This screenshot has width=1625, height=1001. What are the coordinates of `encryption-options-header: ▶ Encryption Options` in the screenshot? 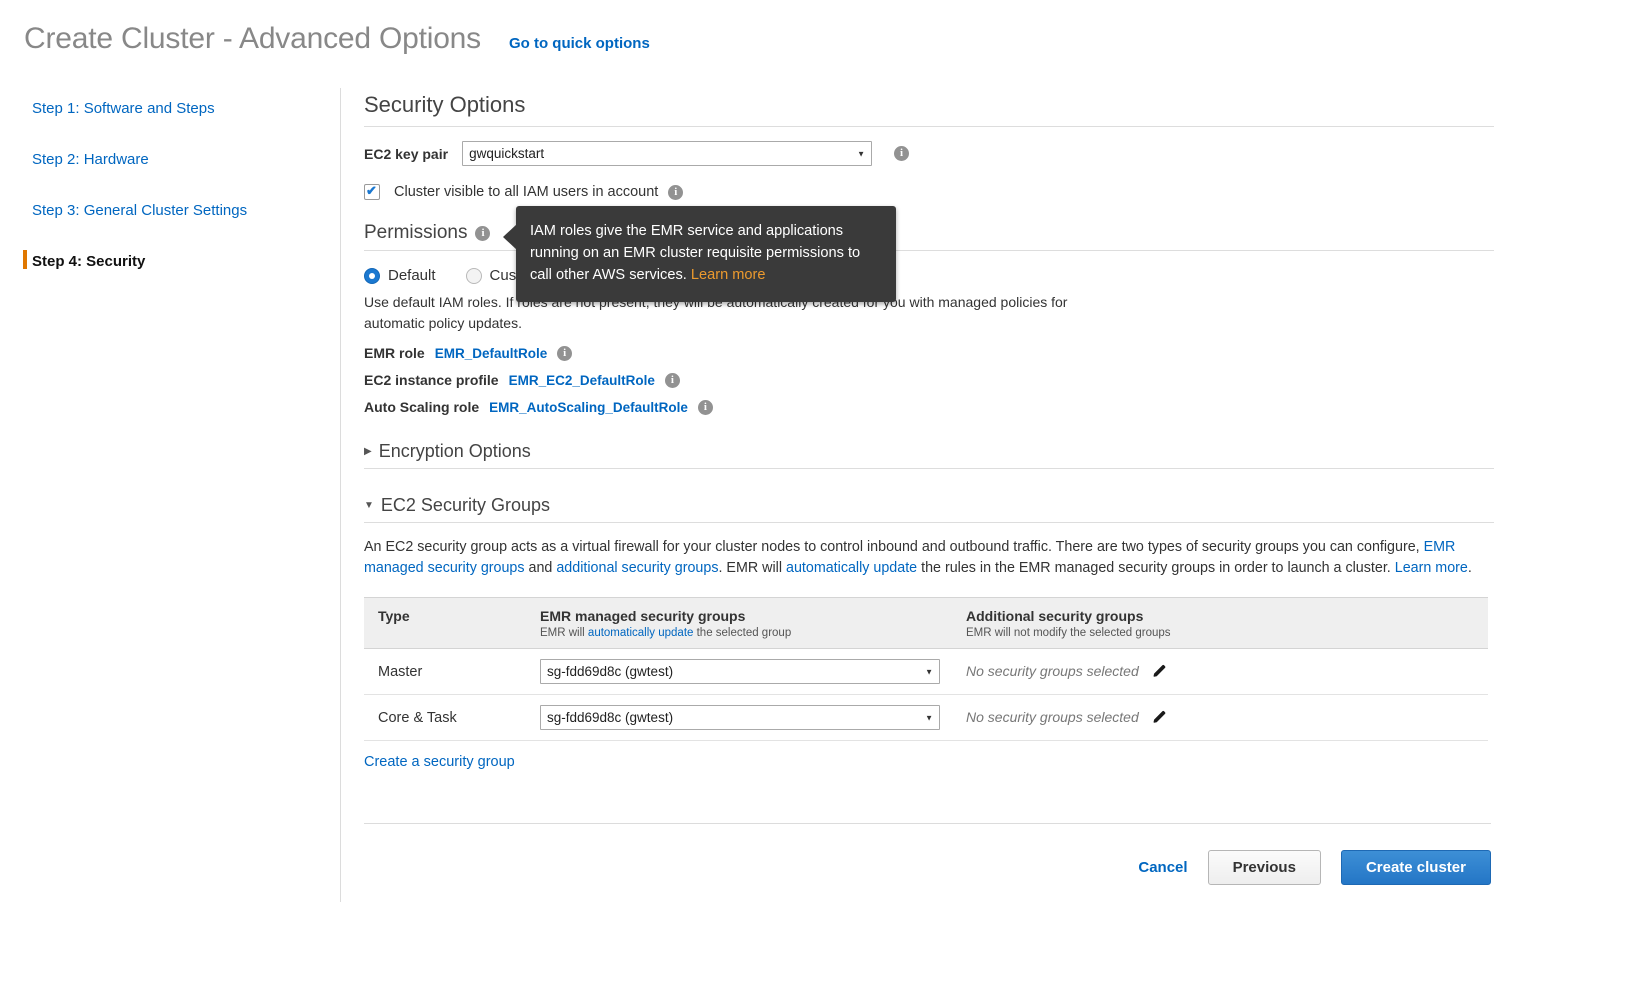 It's located at (929, 455).